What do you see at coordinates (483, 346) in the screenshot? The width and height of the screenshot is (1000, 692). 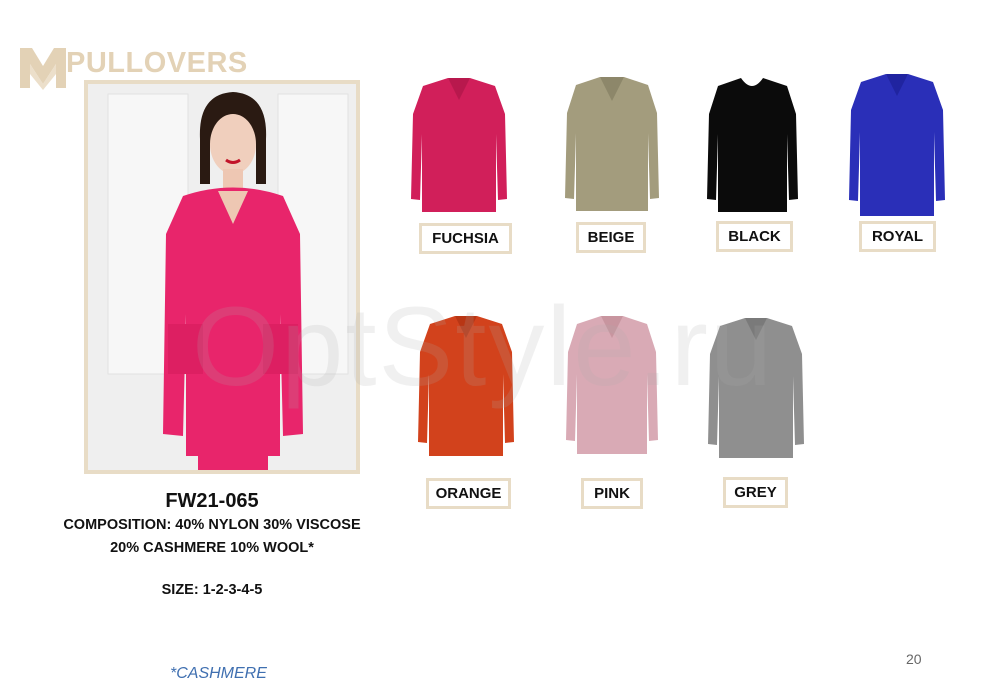 I see `watermark-text: OptStyle.ru` at bounding box center [483, 346].